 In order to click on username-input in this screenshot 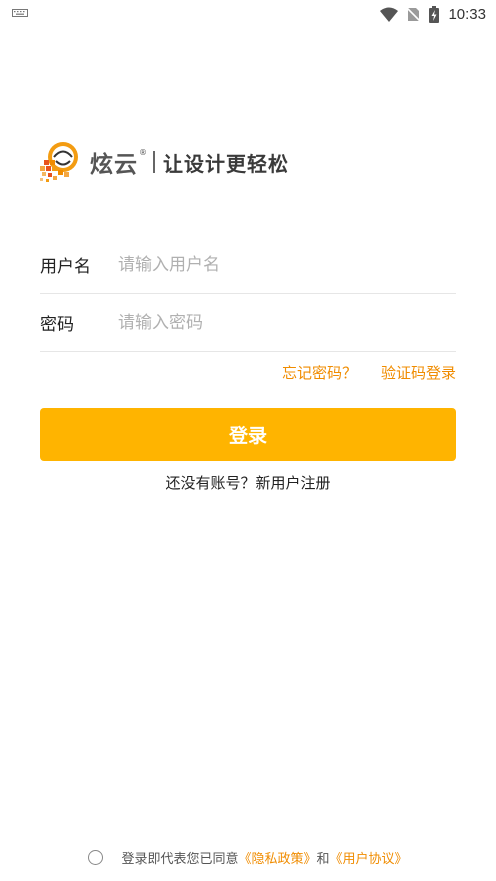, I will do `click(287, 264)`.